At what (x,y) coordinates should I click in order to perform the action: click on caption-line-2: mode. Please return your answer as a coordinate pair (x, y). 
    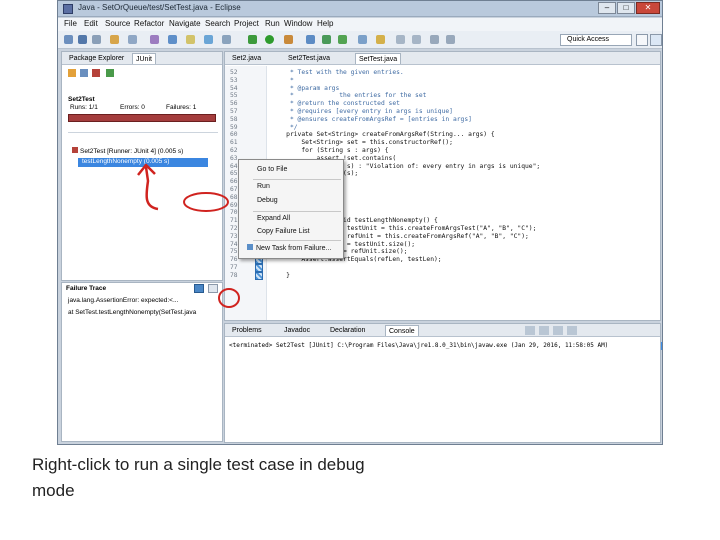
    Looking at the image, I should click on (53, 490).